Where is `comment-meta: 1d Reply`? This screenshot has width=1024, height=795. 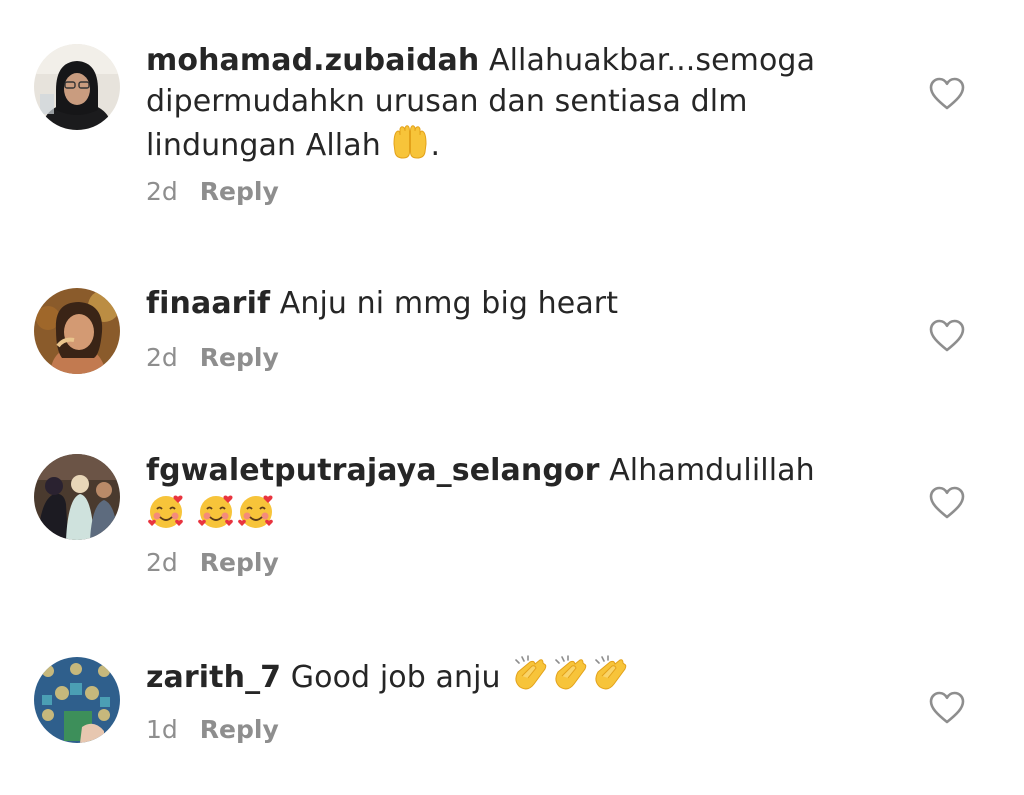 comment-meta: 1d Reply is located at coordinates (212, 730).